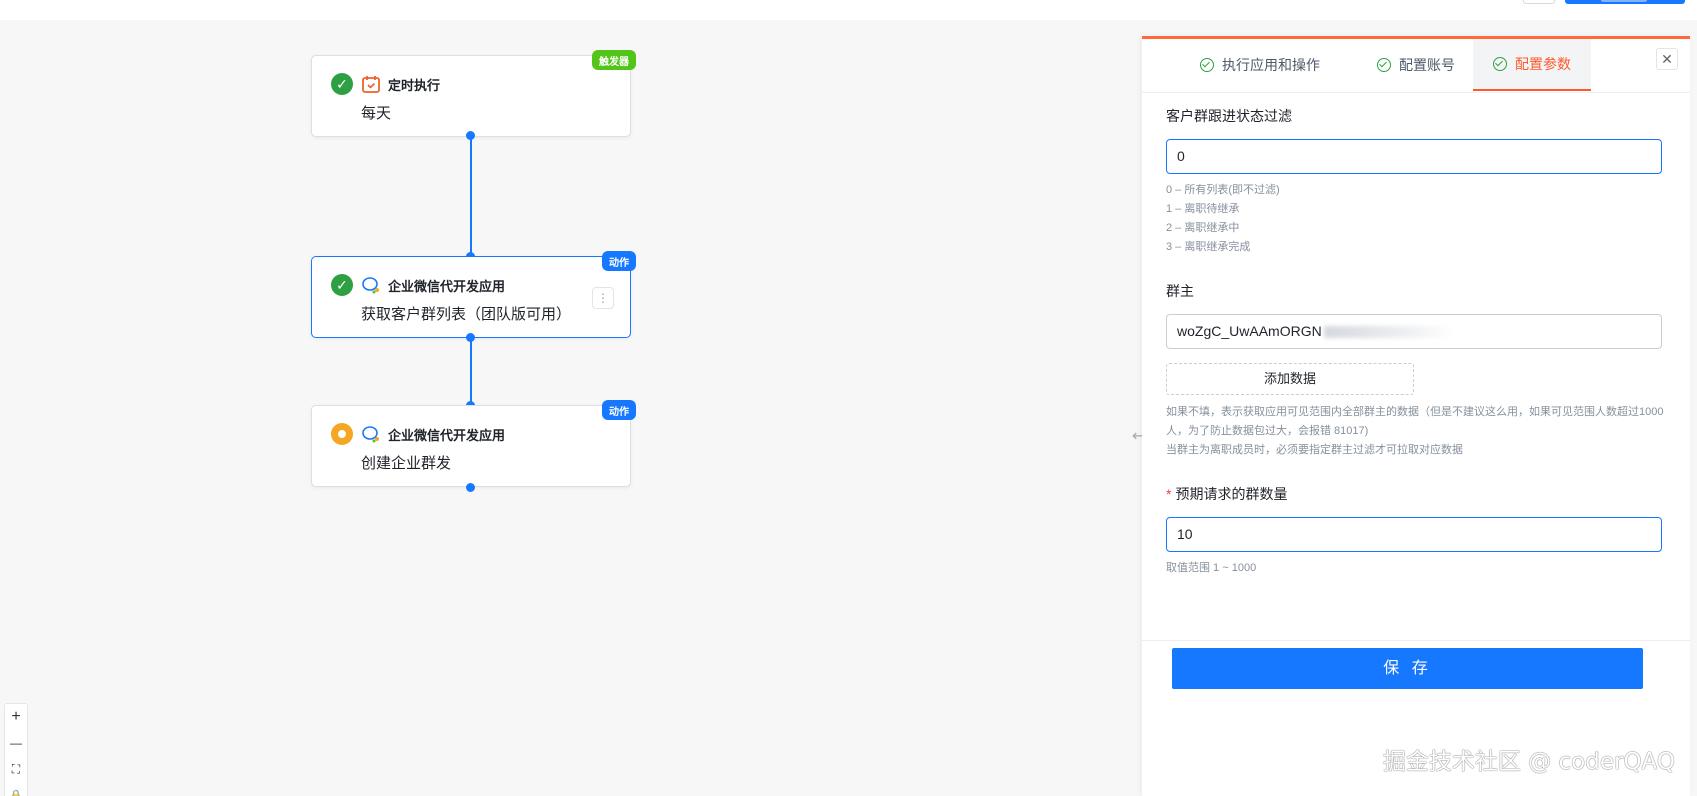 Image resolution: width=1697 pixels, height=796 pixels. What do you see at coordinates (16, 743) in the screenshot?
I see `zoom-out-icon: —` at bounding box center [16, 743].